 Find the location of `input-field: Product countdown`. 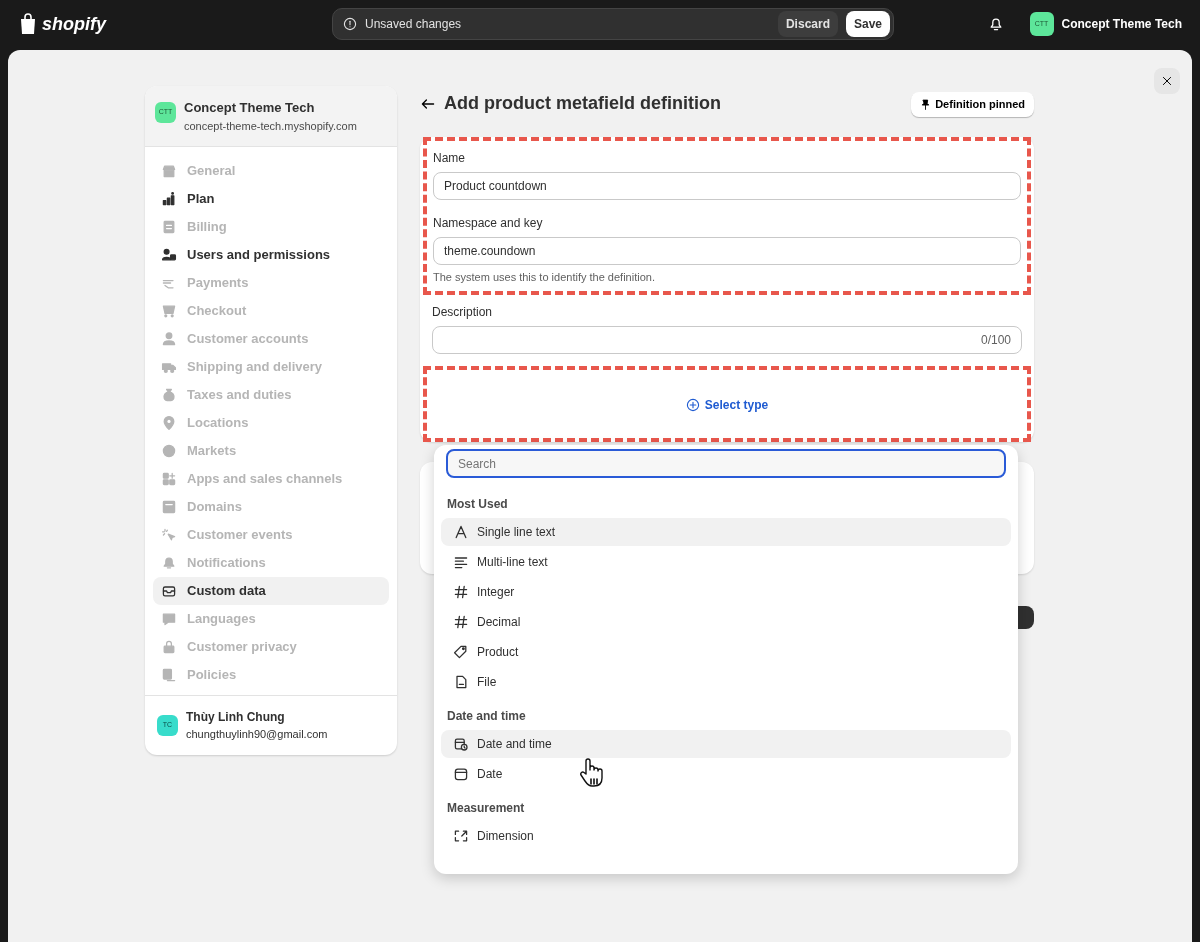

input-field: Product countdown is located at coordinates (727, 185).